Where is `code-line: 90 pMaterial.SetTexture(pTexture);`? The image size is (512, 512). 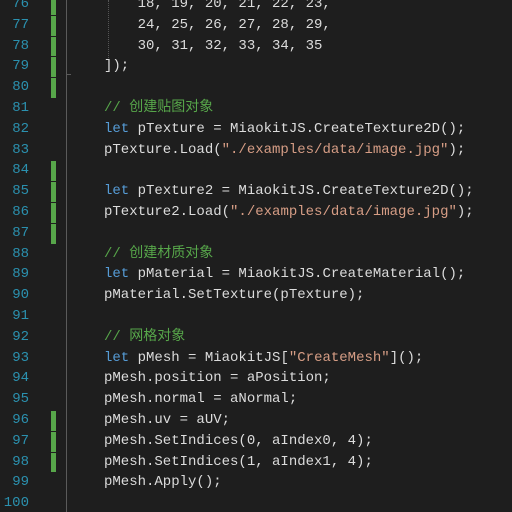 code-line: 90 pMaterial.SetTexture(pTexture); is located at coordinates (256, 295).